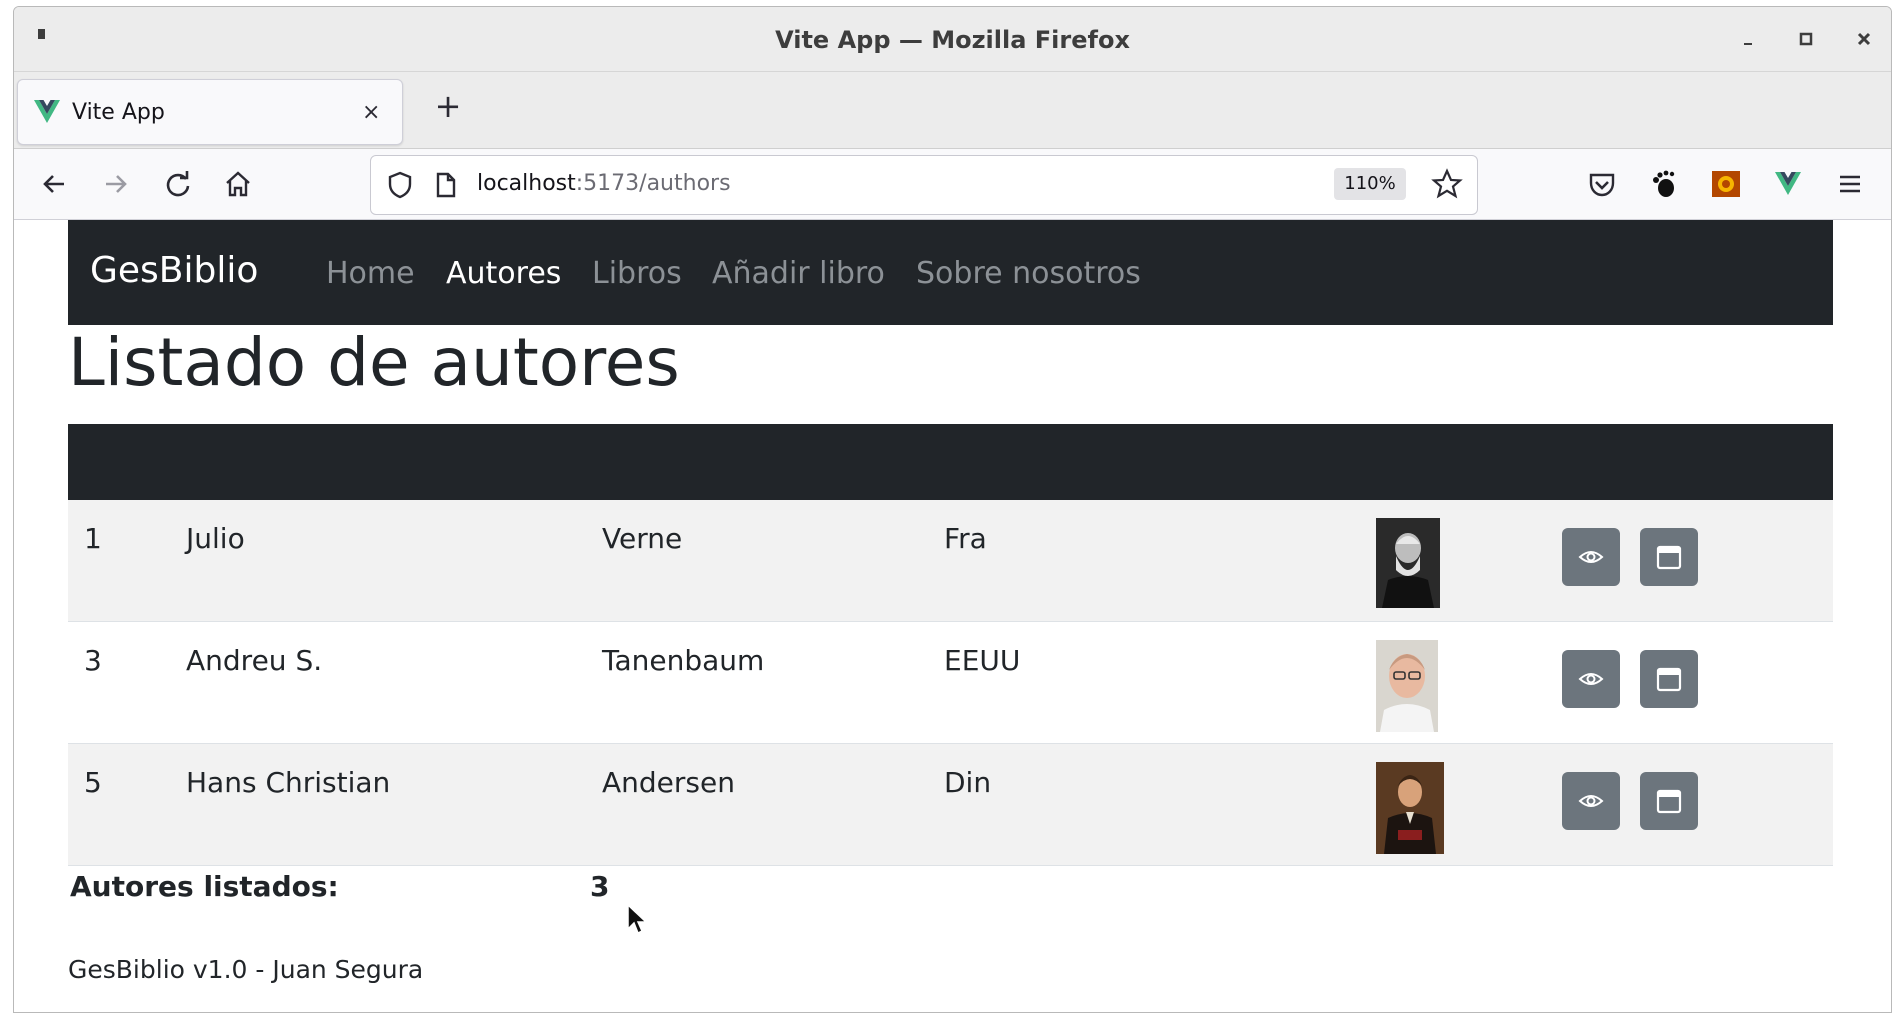 This screenshot has height=1013, width=1892. I want to click on forward-arrow-icon, so click(116, 184).